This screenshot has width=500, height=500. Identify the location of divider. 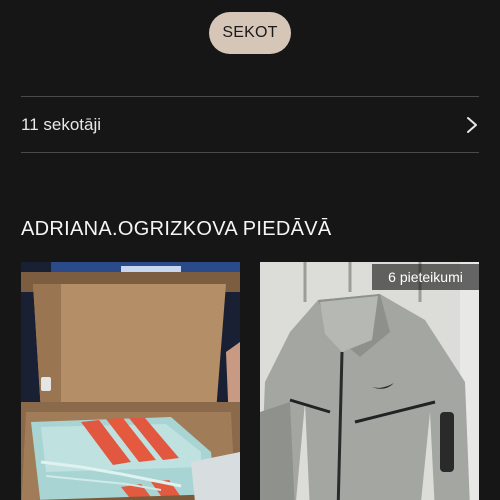
(250, 152).